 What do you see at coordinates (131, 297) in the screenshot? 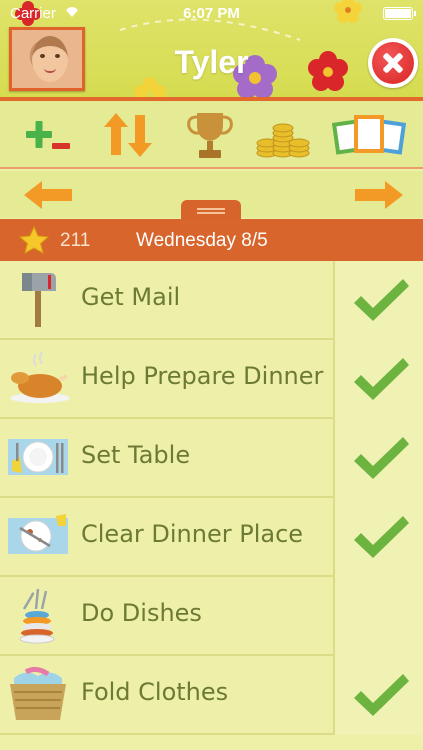
I see `chore-label: Get Mail` at bounding box center [131, 297].